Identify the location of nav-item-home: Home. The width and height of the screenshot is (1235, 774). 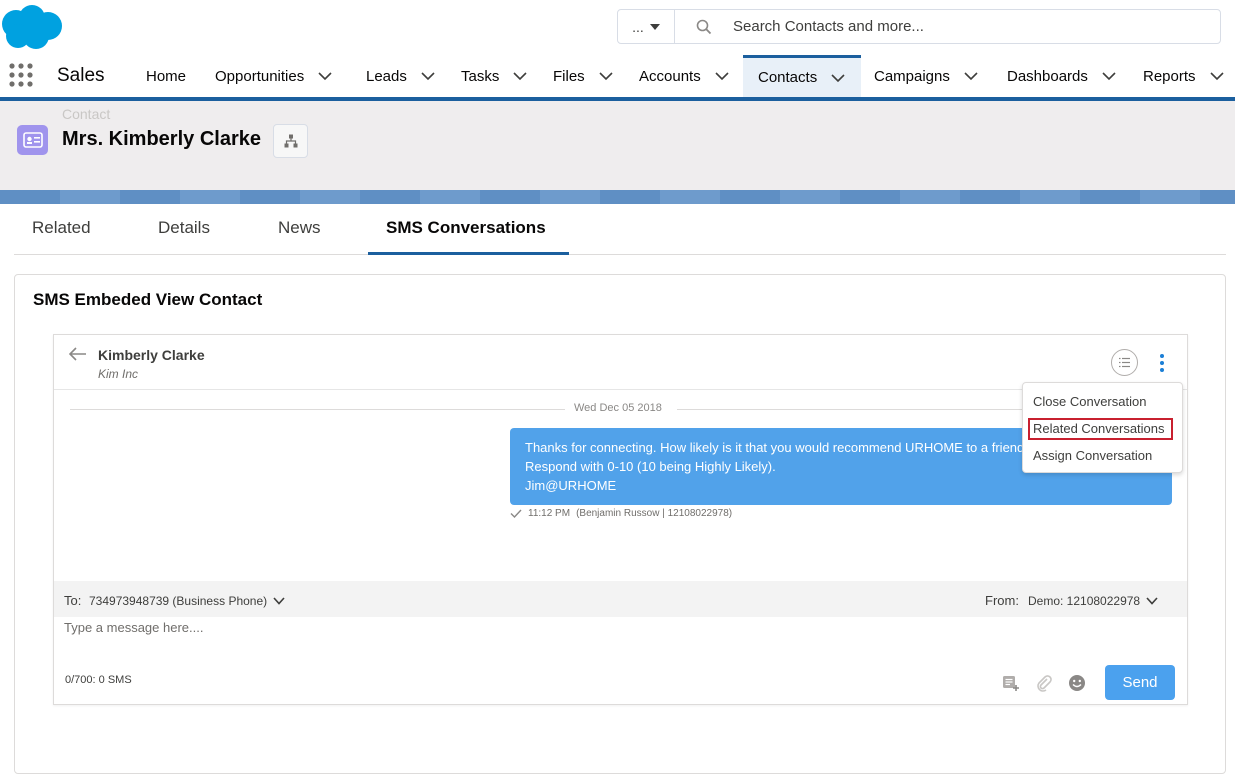
(166, 76).